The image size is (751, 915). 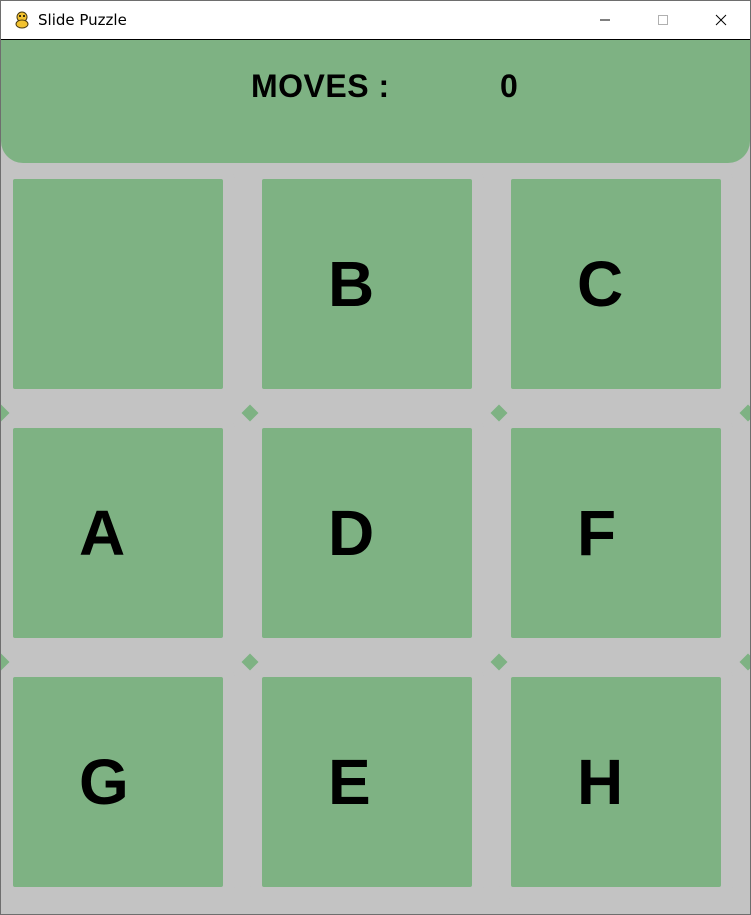 What do you see at coordinates (22, 20) in the screenshot?
I see `python-snake-icon` at bounding box center [22, 20].